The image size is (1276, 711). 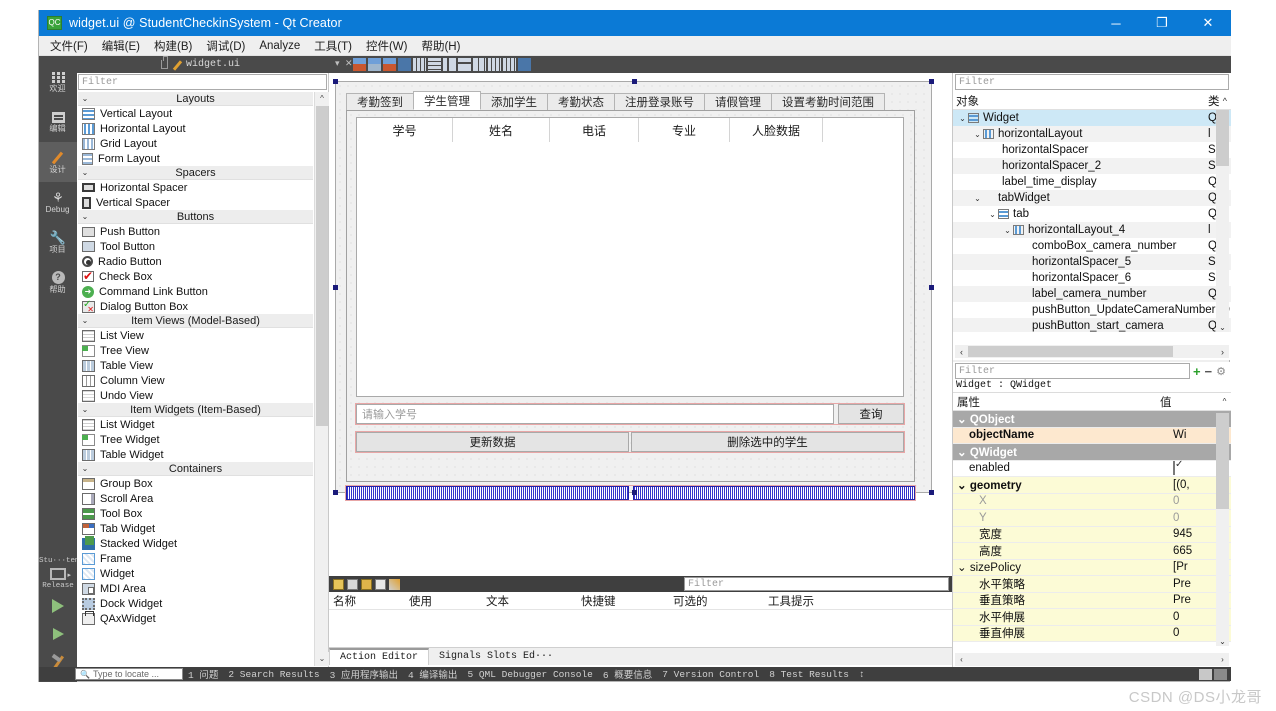 I want to click on status-qml-debugger: 5 QML Debugger Console, so click(x=529, y=674).